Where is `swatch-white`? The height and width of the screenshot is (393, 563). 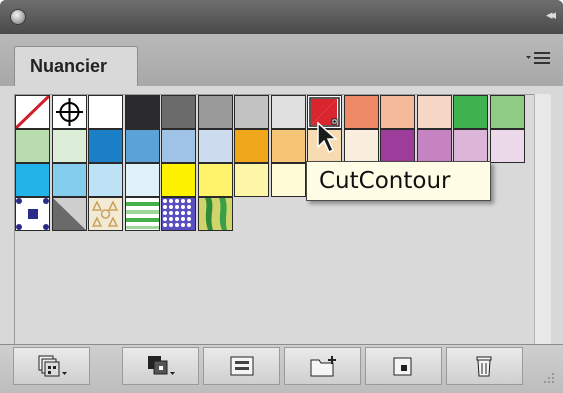
swatch-white is located at coordinates (105, 112).